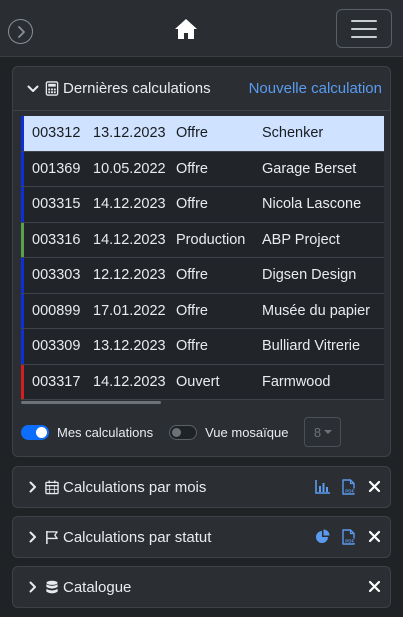 This screenshot has width=403, height=617. I want to click on calculation-client: Digsen Design, so click(309, 275).